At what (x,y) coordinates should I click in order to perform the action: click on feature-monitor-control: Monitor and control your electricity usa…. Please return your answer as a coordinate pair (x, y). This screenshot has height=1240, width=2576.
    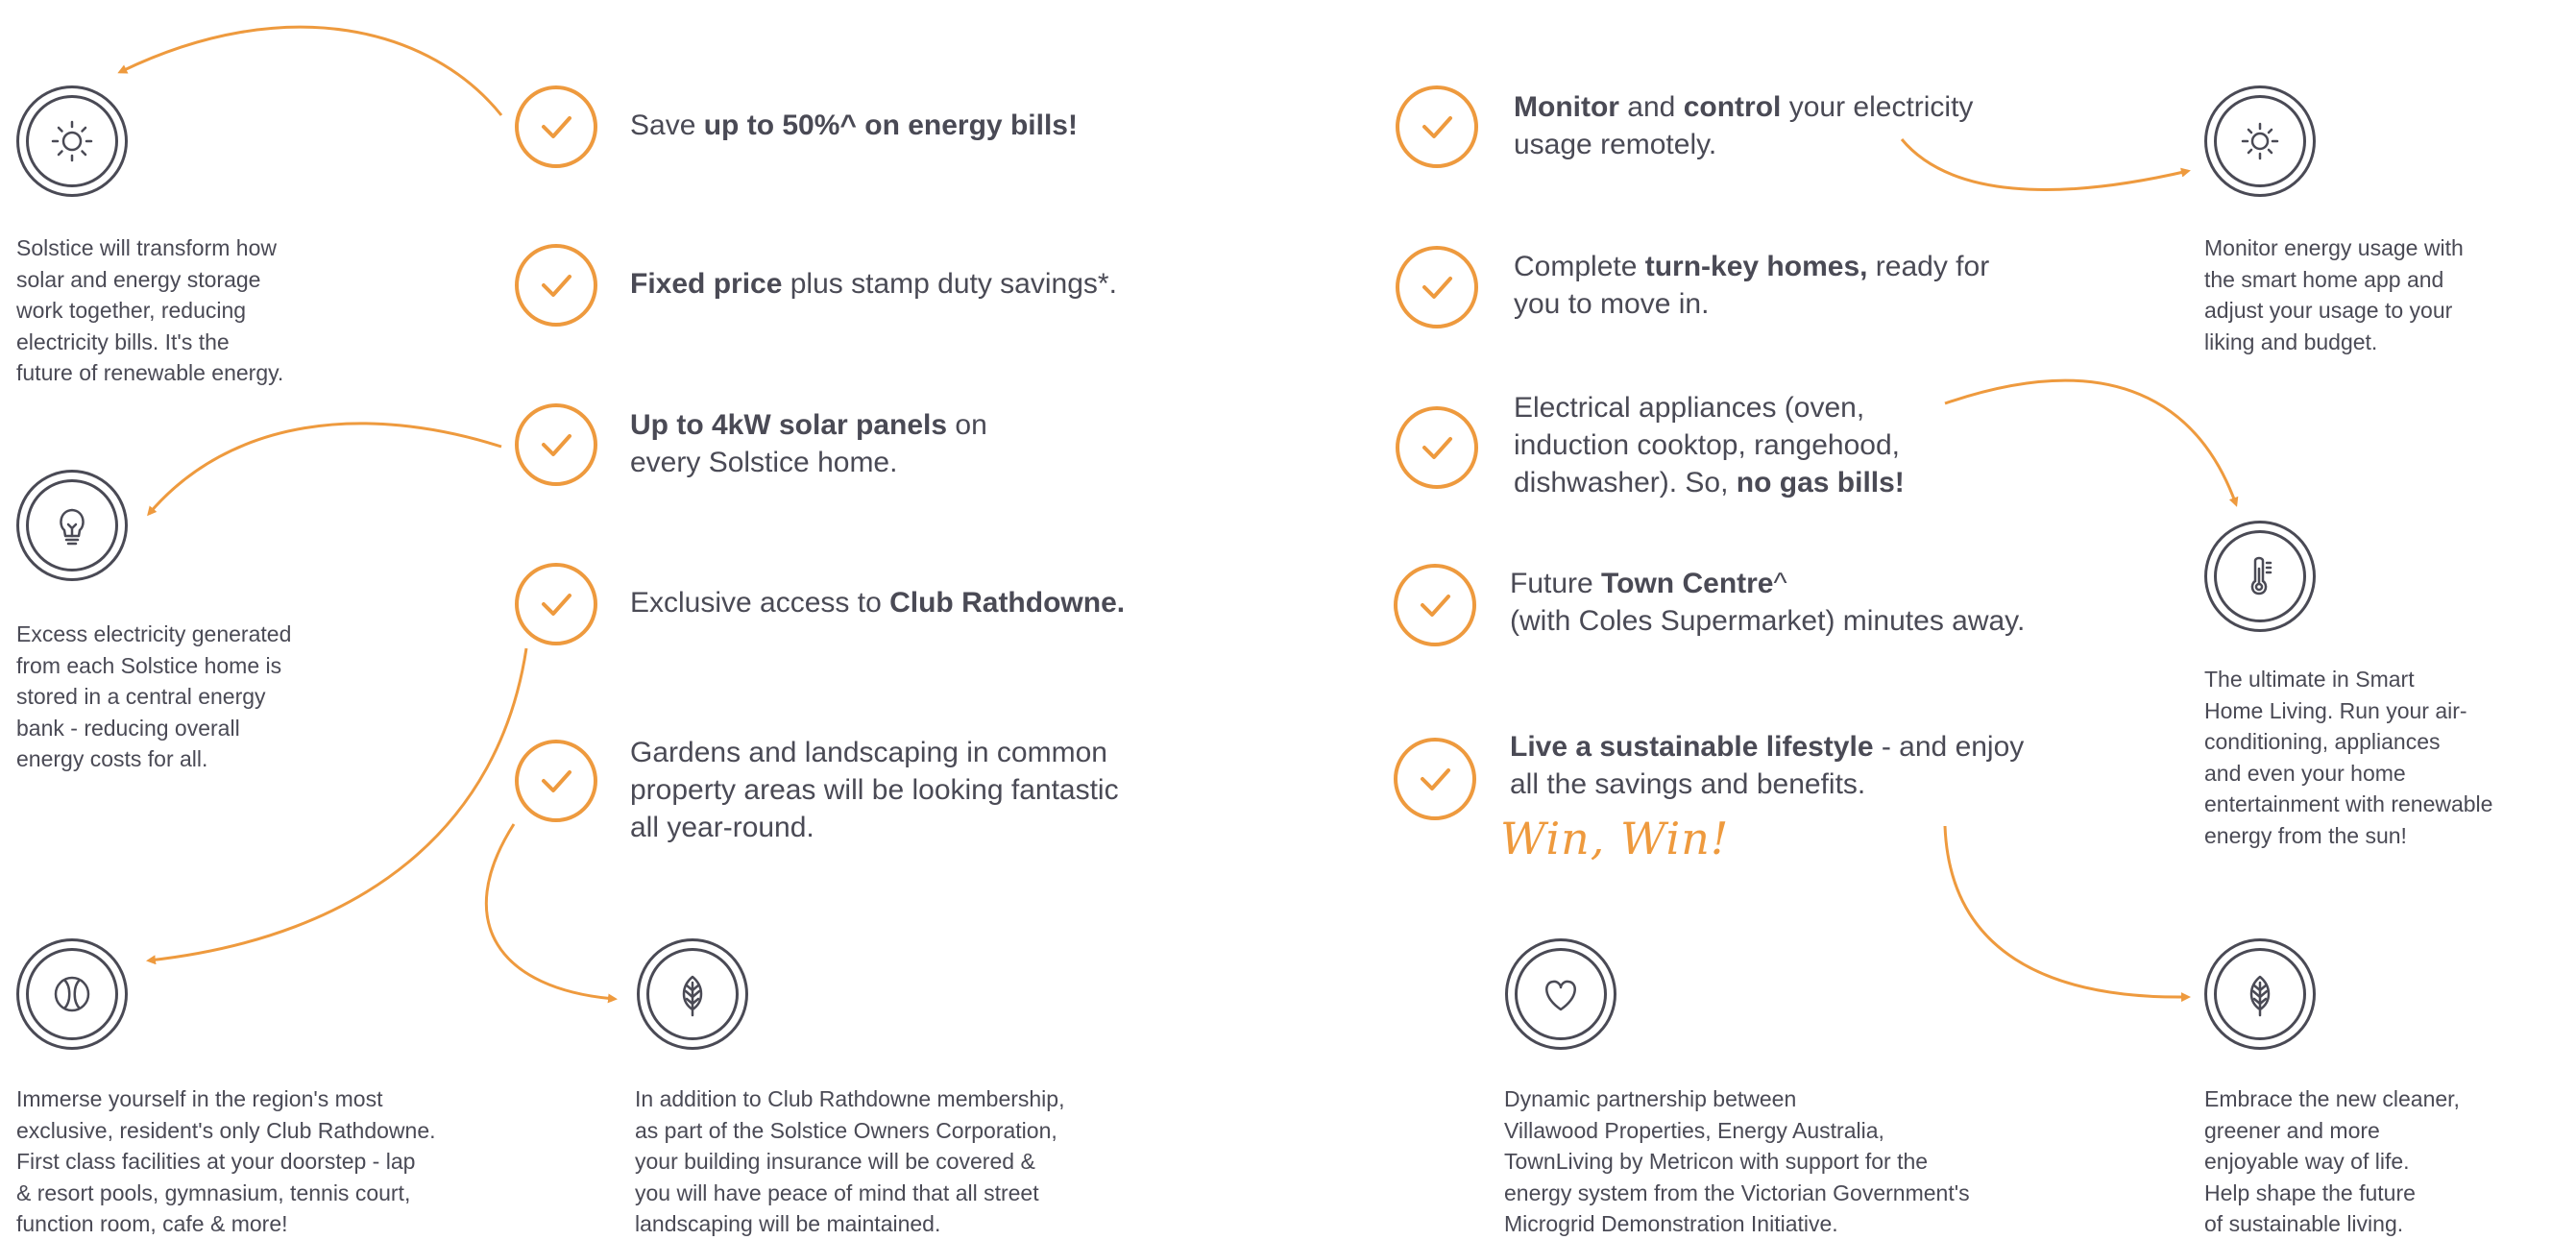
    Looking at the image, I should click on (1744, 125).